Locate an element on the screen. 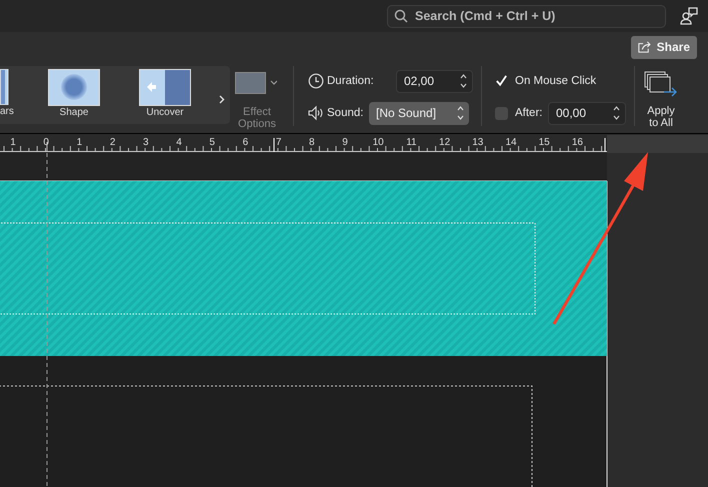  search-icon is located at coordinates (401, 15).